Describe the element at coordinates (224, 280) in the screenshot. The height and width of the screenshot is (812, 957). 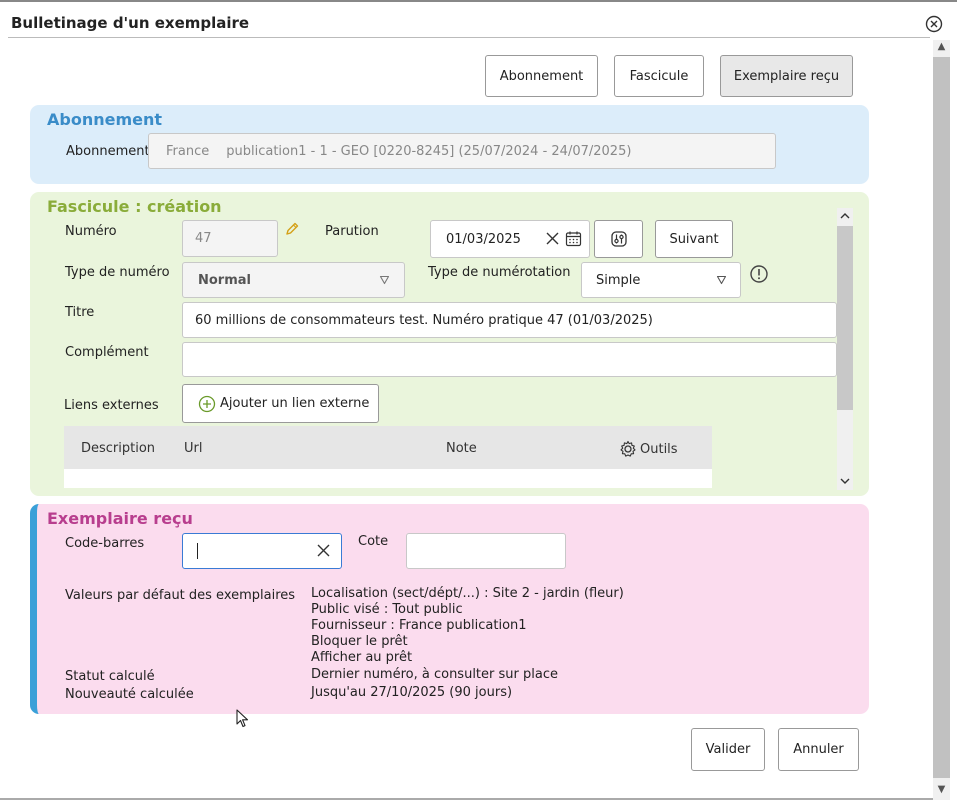
I see `type-numero-value: Normal` at that location.